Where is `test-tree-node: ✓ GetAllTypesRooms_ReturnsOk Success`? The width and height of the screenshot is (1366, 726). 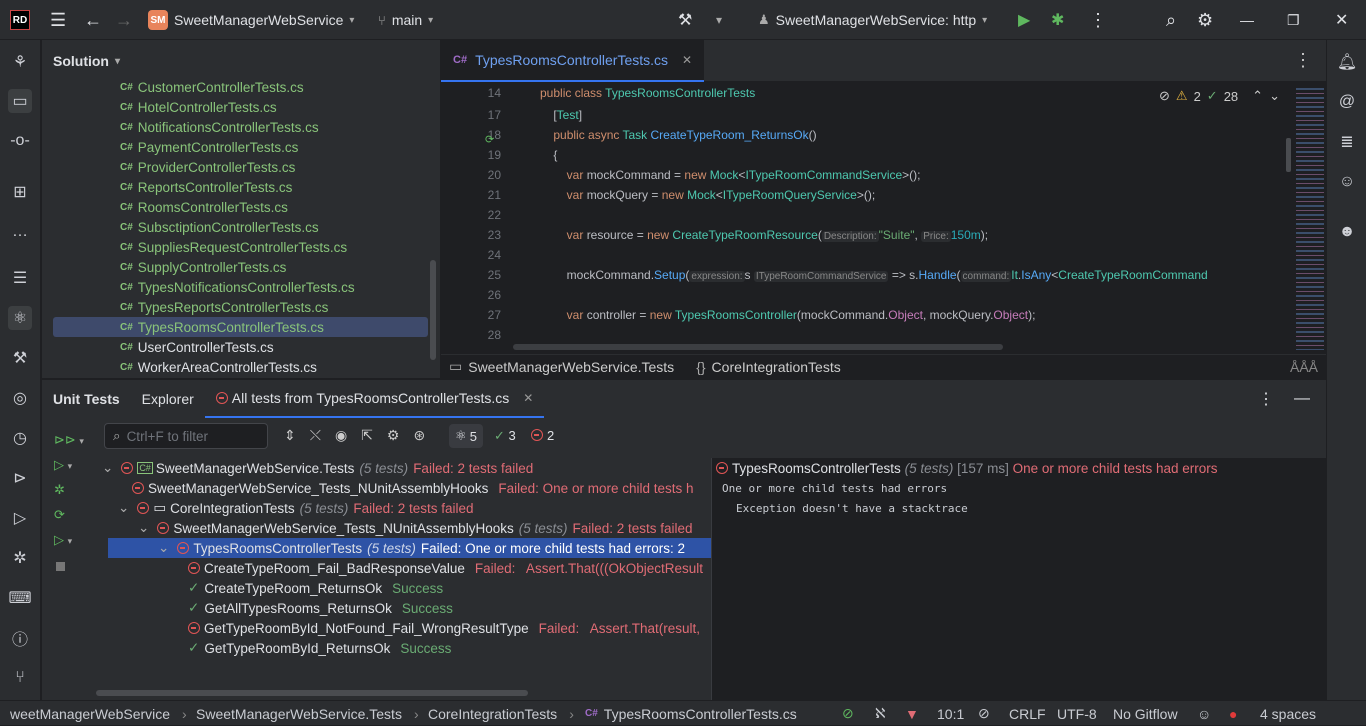 test-tree-node: ✓ GetAllTypesRooms_ReturnsOk Success is located at coordinates (449, 608).